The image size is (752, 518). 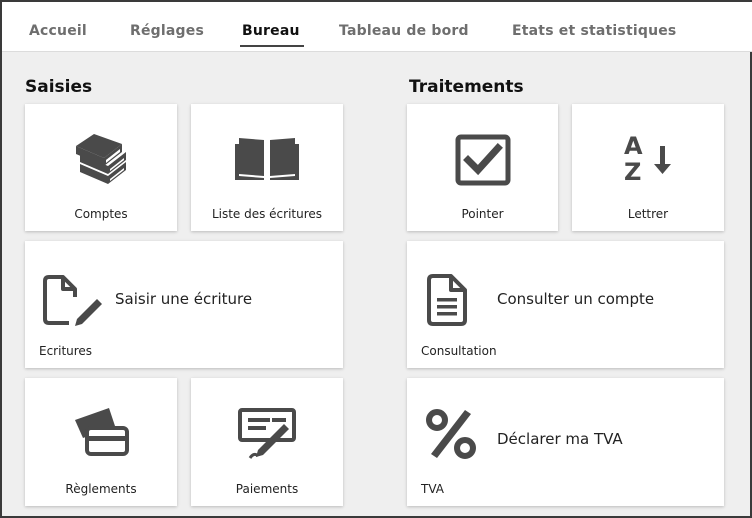 I want to click on tile-comptes: Comptes, so click(x=101, y=167).